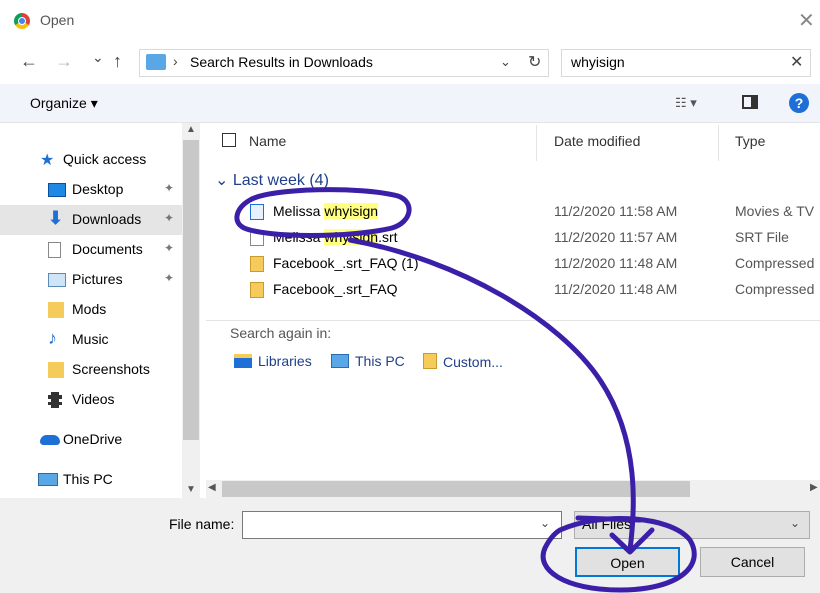 Image resolution: width=820 pixels, height=593 pixels. Describe the element at coordinates (597, 141) in the screenshot. I see `date-column-header: Date modified` at that location.